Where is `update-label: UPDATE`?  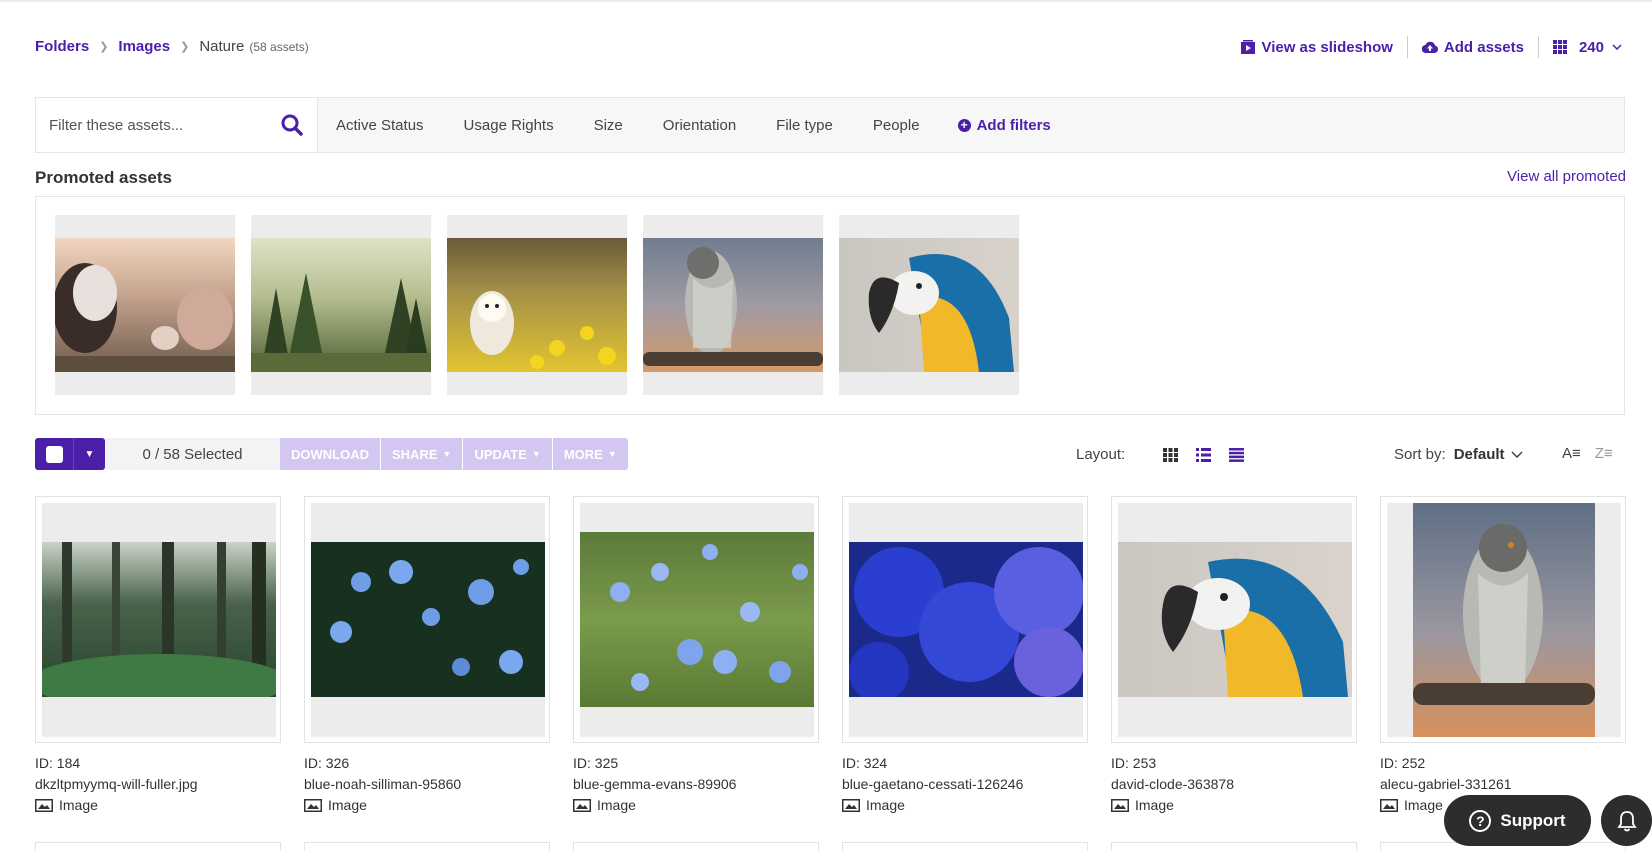
update-label: UPDATE is located at coordinates (500, 454).